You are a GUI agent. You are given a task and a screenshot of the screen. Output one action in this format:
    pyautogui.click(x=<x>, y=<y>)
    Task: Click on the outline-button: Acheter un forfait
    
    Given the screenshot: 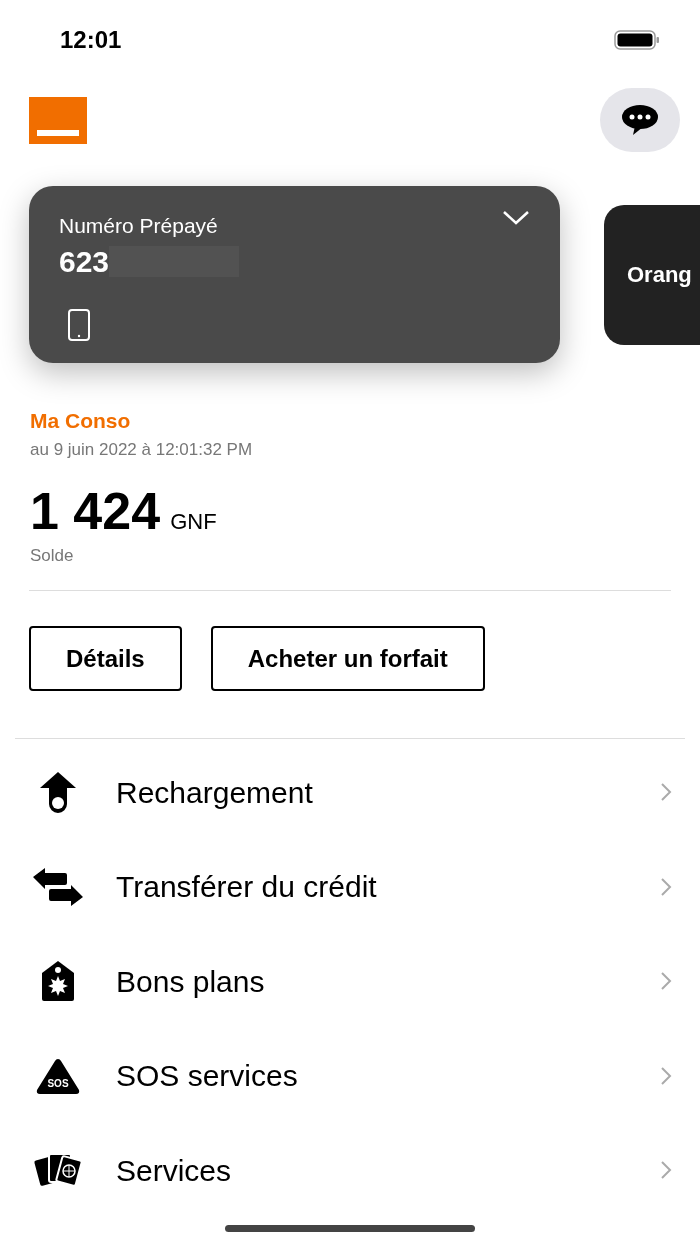 What is the action you would take?
    pyautogui.click(x=347, y=658)
    